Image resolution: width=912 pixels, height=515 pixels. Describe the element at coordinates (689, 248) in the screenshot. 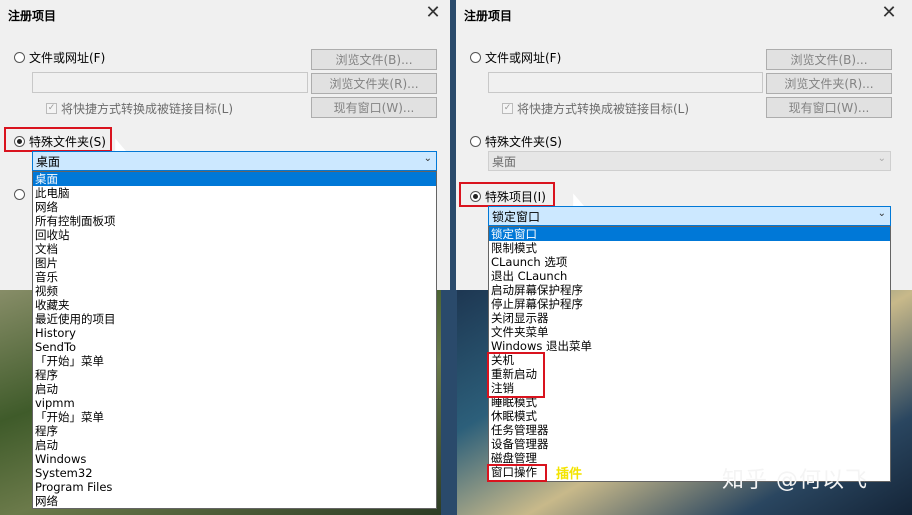

I see `list-item: 限制模式` at that location.